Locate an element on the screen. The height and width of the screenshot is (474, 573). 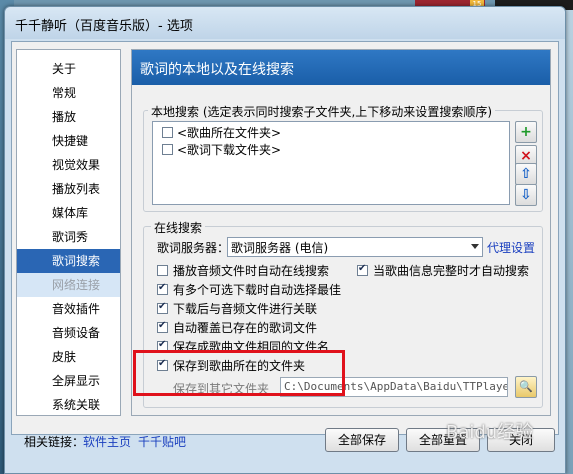
software-homepage-link: 软件主页 is located at coordinates (107, 441).